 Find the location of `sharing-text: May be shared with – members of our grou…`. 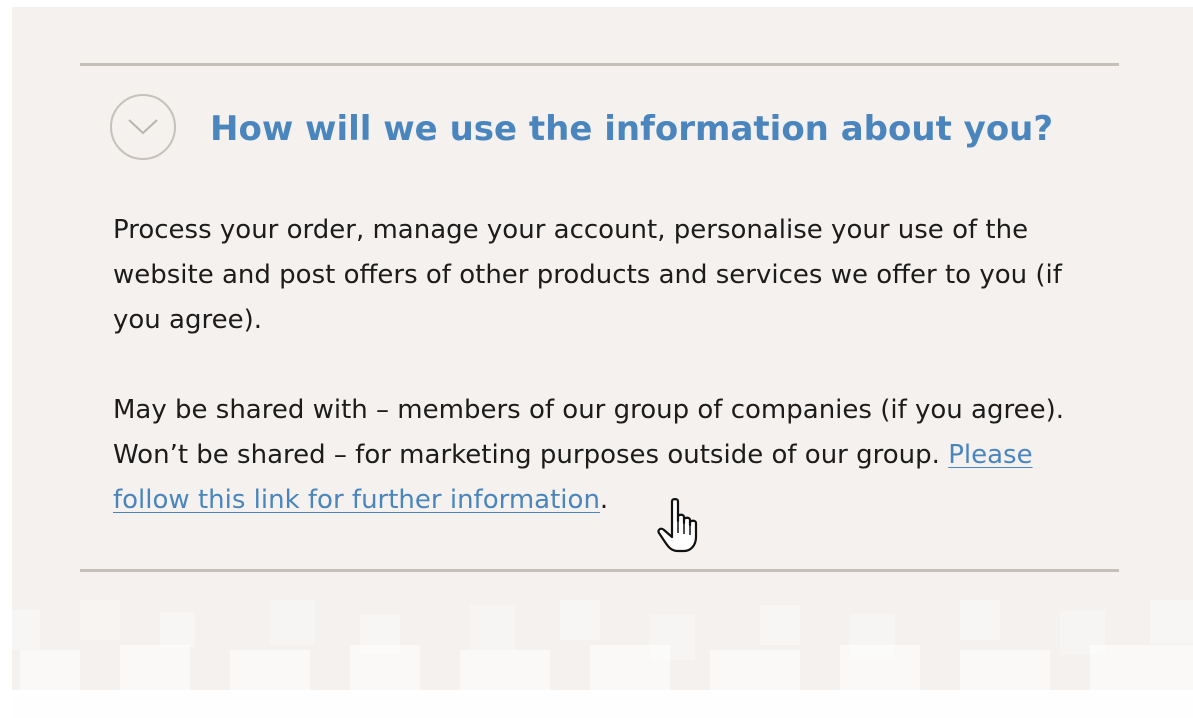

sharing-text: May be shared with – members of our grou… is located at coordinates (588, 432).